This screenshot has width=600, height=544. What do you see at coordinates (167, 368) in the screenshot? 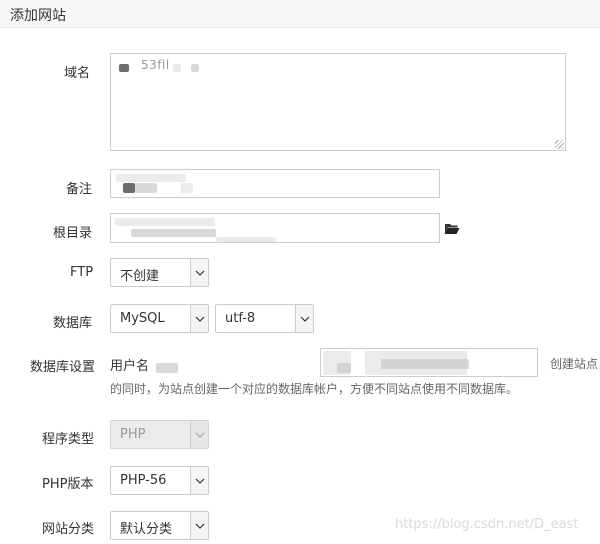
I see `db-username-blur` at bounding box center [167, 368].